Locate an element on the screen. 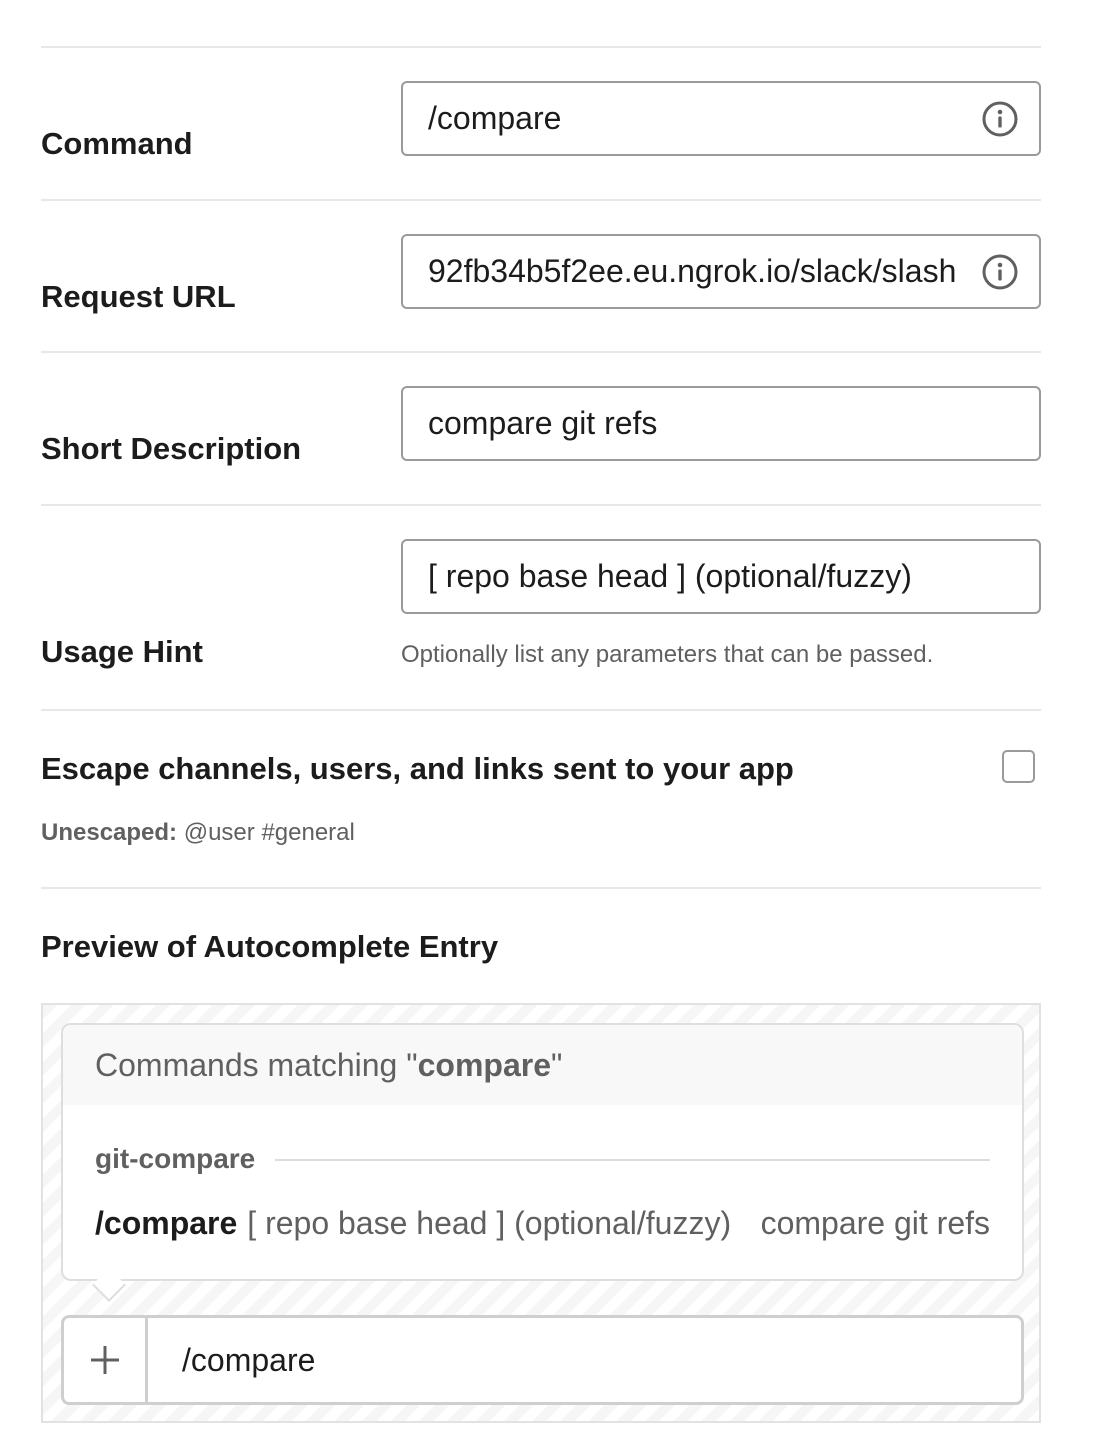 The height and width of the screenshot is (1455, 1100). autocomplete-header: Commands matching " compare " is located at coordinates (542, 1065).